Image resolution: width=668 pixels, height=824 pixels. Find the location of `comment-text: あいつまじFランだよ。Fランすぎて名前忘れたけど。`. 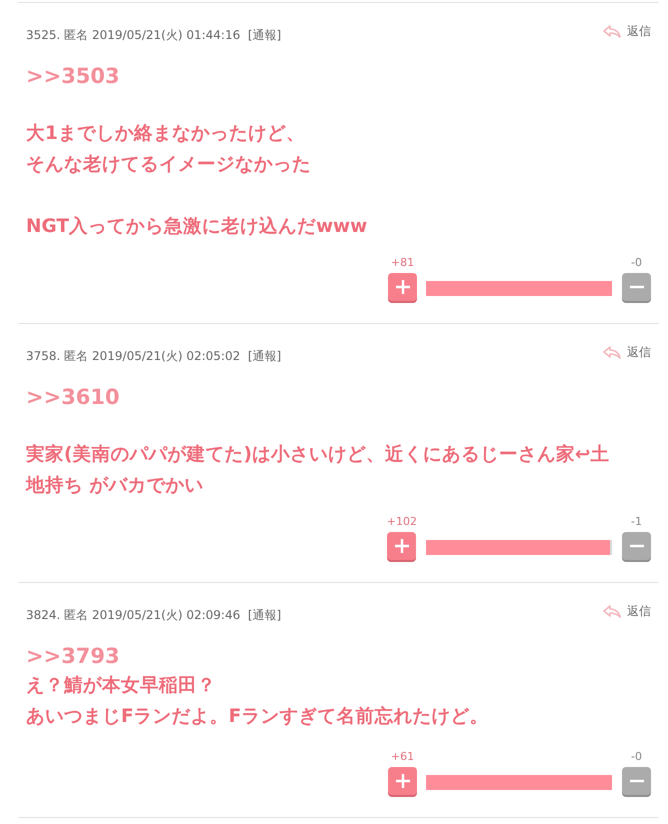

comment-text: あいつまじFランだよ。Fランすぎて名前忘れたけど。 is located at coordinates (257, 716).